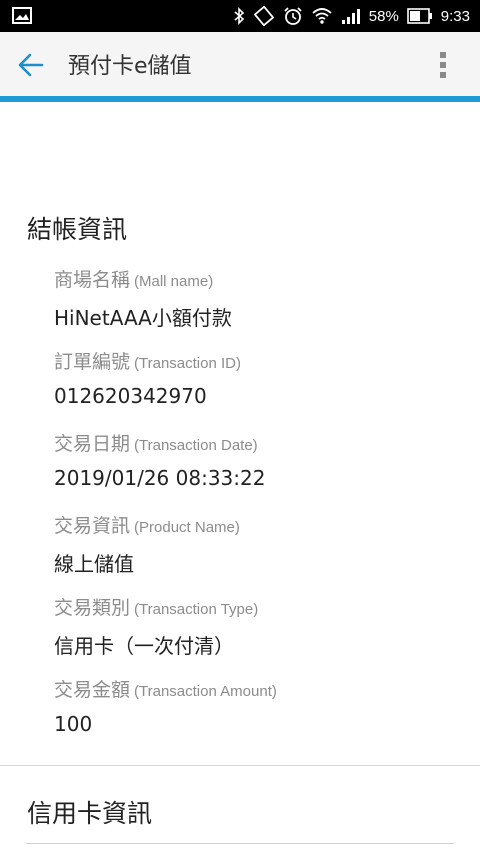 The image size is (480, 853). What do you see at coordinates (94, 564) in the screenshot?
I see `product-name-value: 線上儲值` at bounding box center [94, 564].